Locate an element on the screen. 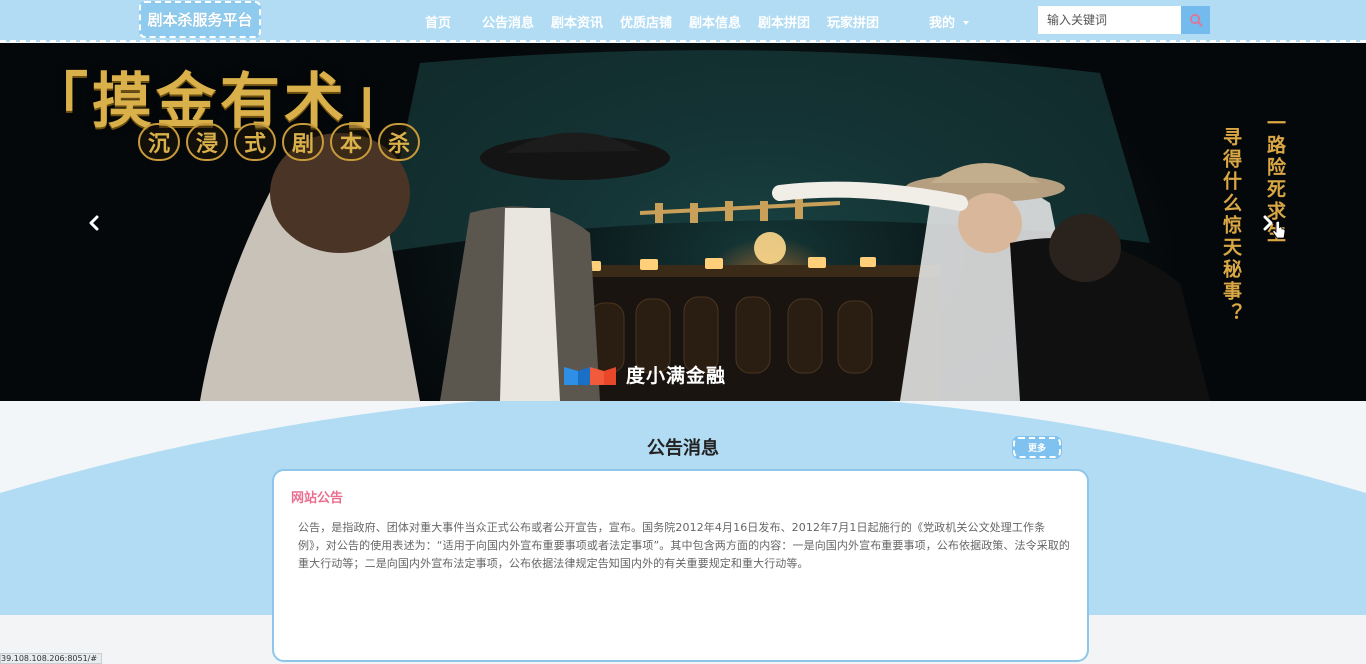 The height and width of the screenshot is (664, 1366). brand-logo-icon is located at coordinates (590, 375).